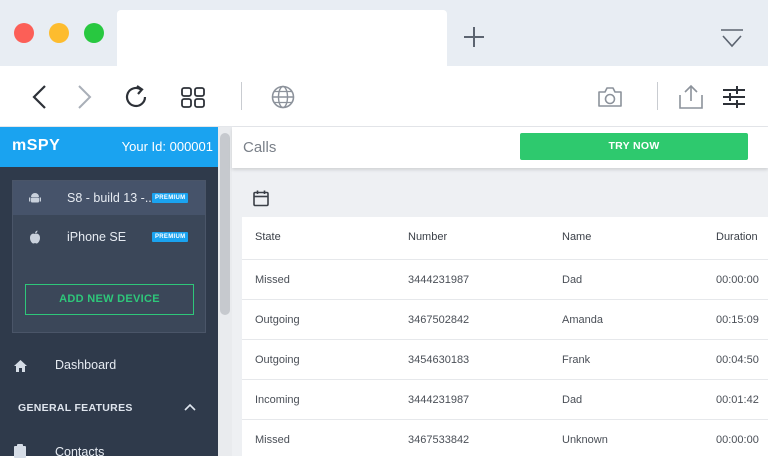  Describe the element at coordinates (737, 237) in the screenshot. I see `column-header-duration: Duration` at that location.